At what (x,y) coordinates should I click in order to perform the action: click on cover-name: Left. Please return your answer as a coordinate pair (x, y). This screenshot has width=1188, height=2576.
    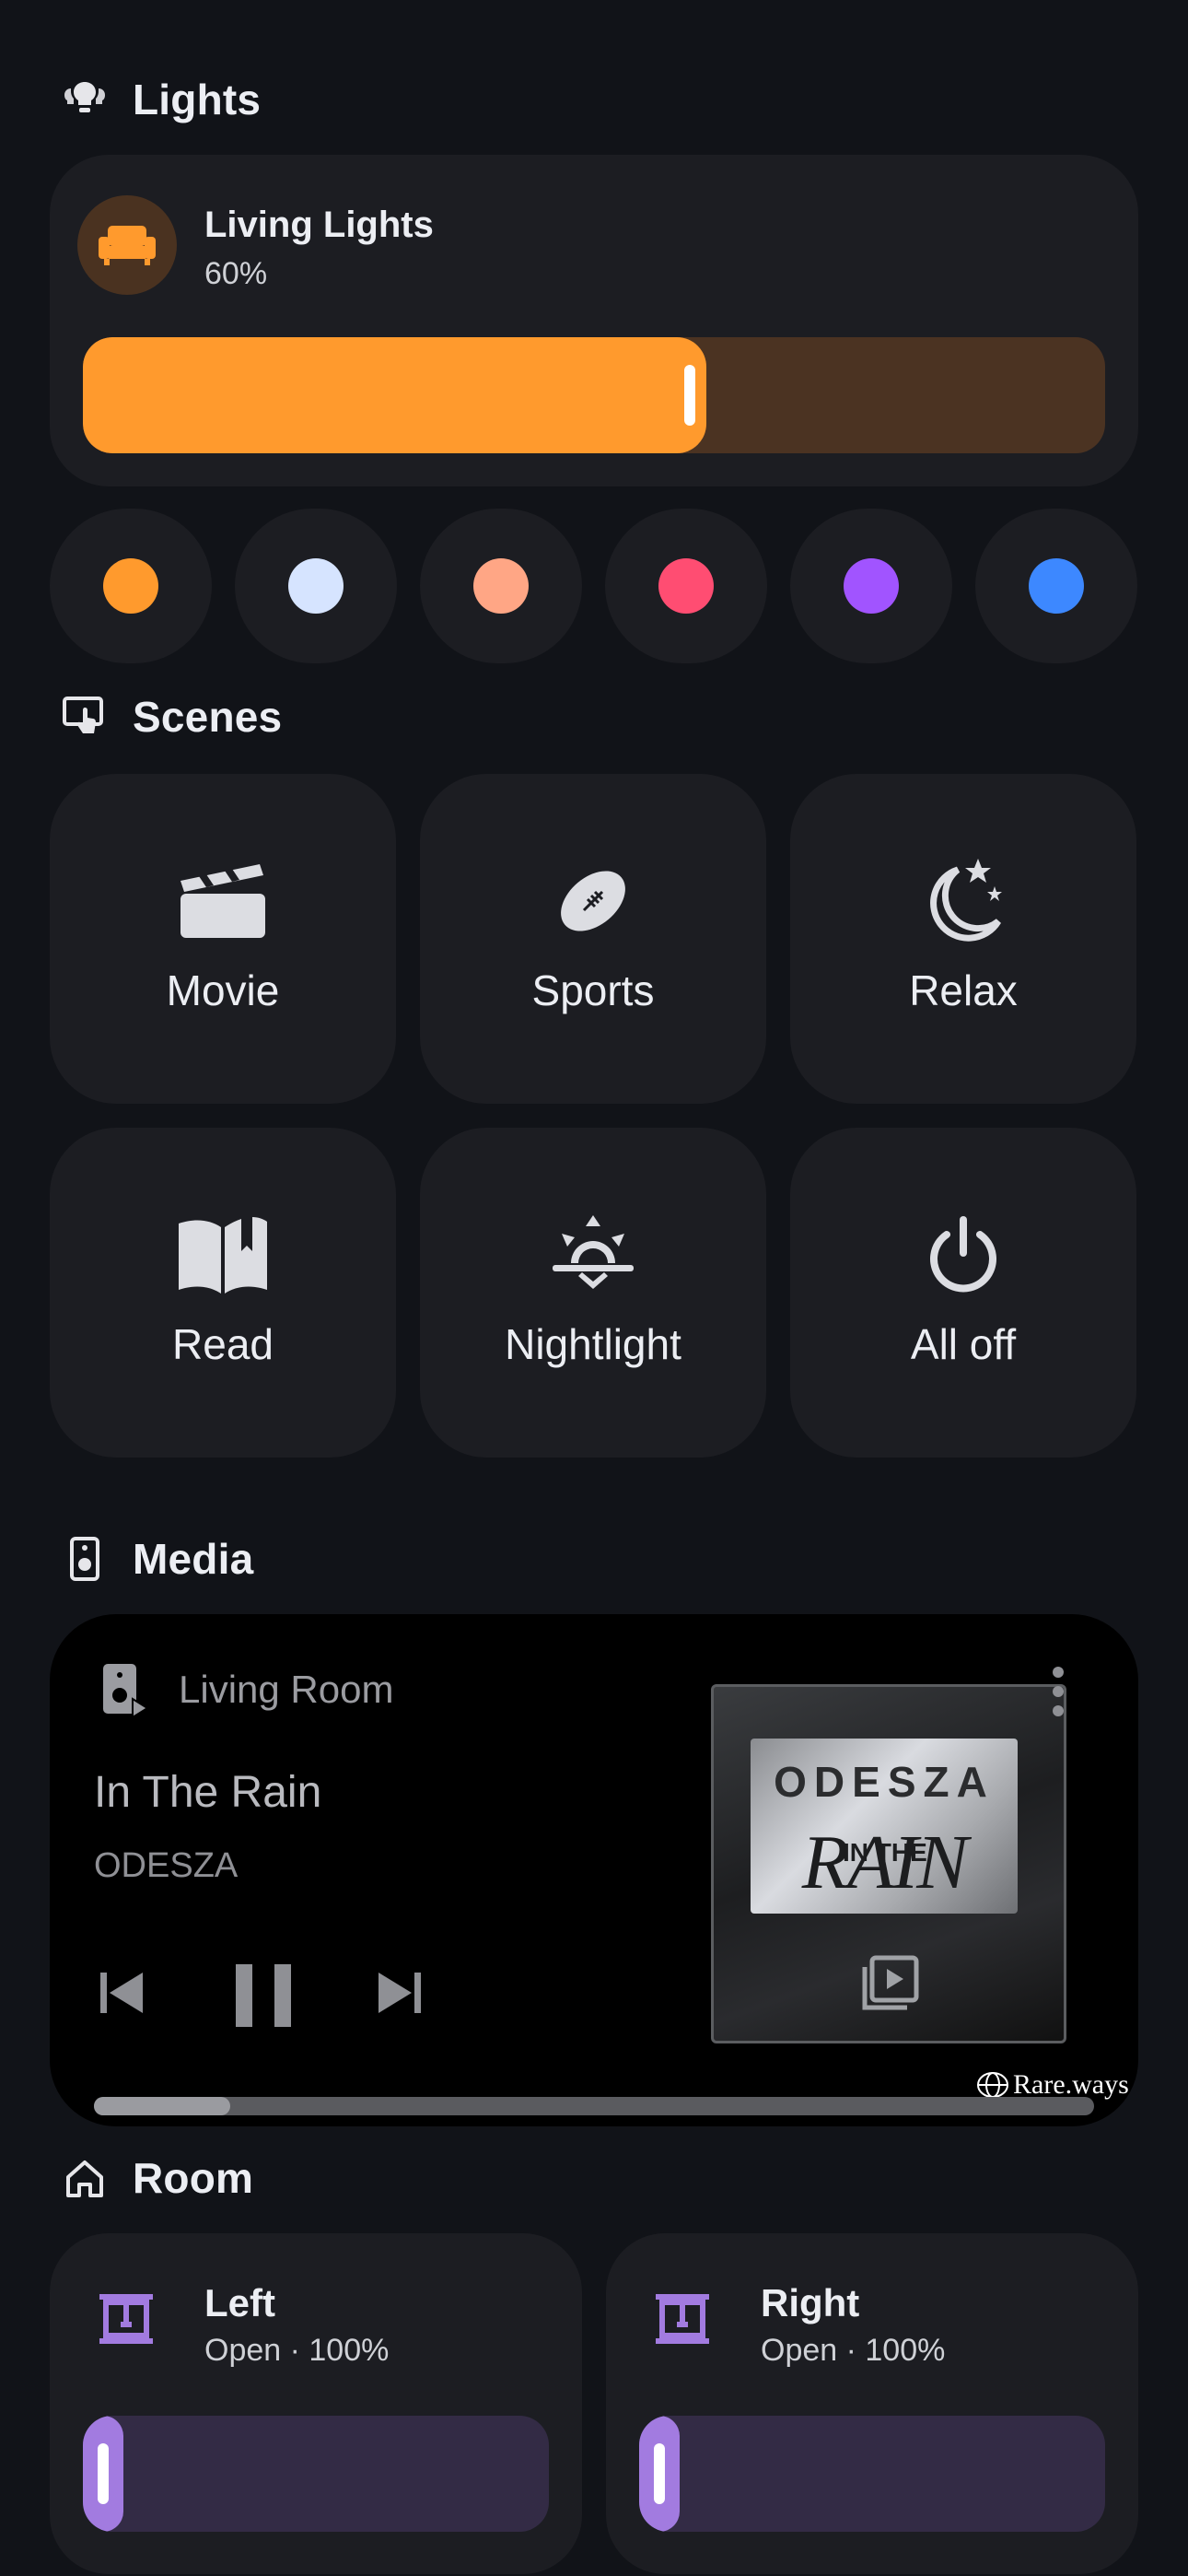
    Looking at the image, I should click on (239, 2302).